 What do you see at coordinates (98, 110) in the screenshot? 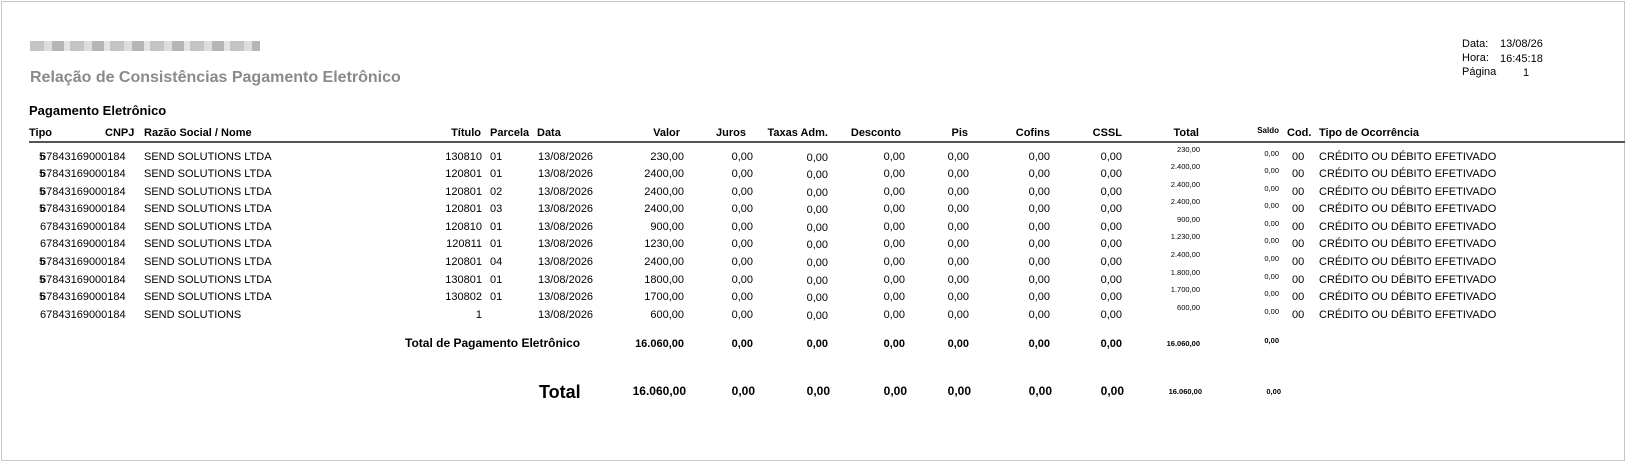
I see `section-title: Pagamento Eletrônico` at bounding box center [98, 110].